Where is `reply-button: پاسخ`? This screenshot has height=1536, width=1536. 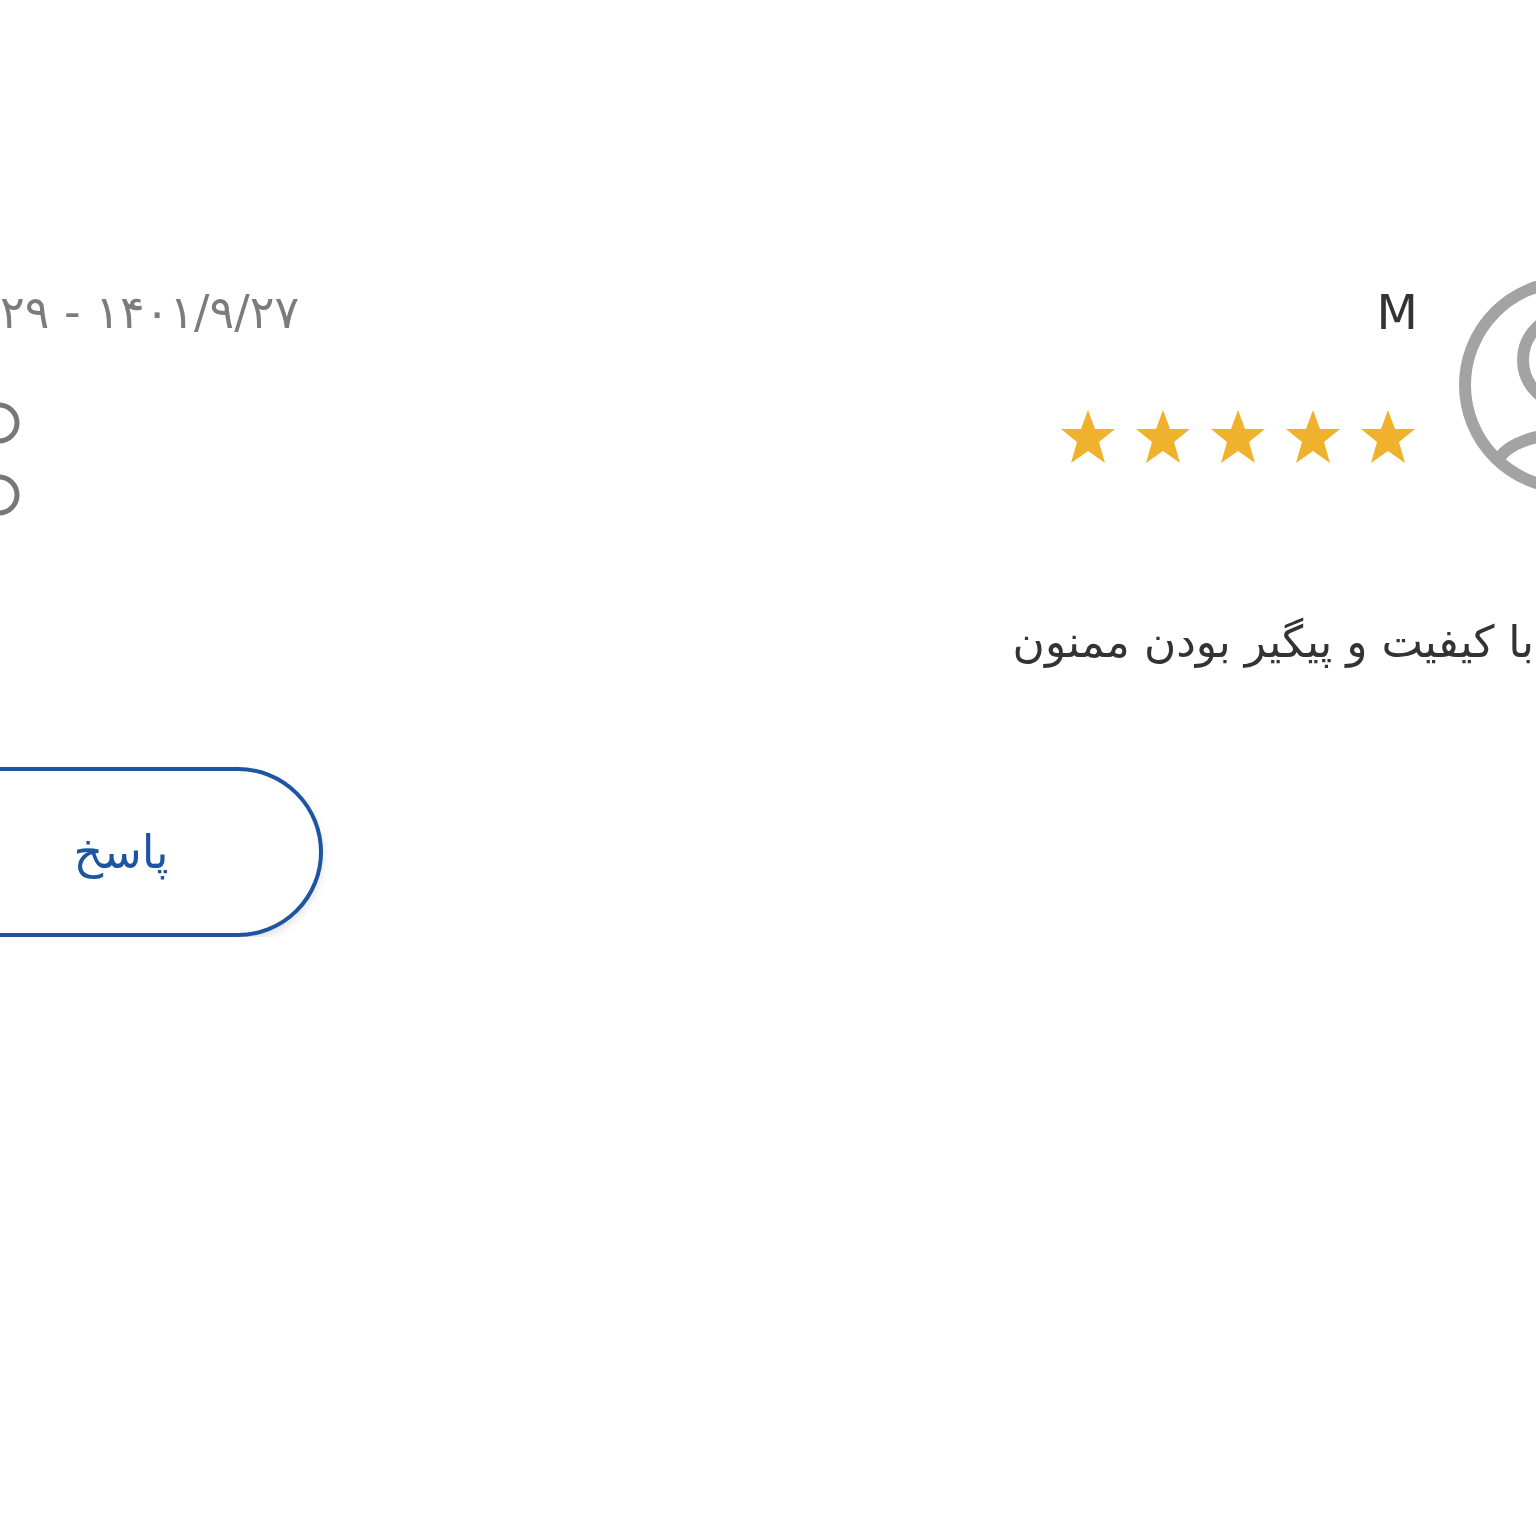 reply-button: پاسخ is located at coordinates (161, 852).